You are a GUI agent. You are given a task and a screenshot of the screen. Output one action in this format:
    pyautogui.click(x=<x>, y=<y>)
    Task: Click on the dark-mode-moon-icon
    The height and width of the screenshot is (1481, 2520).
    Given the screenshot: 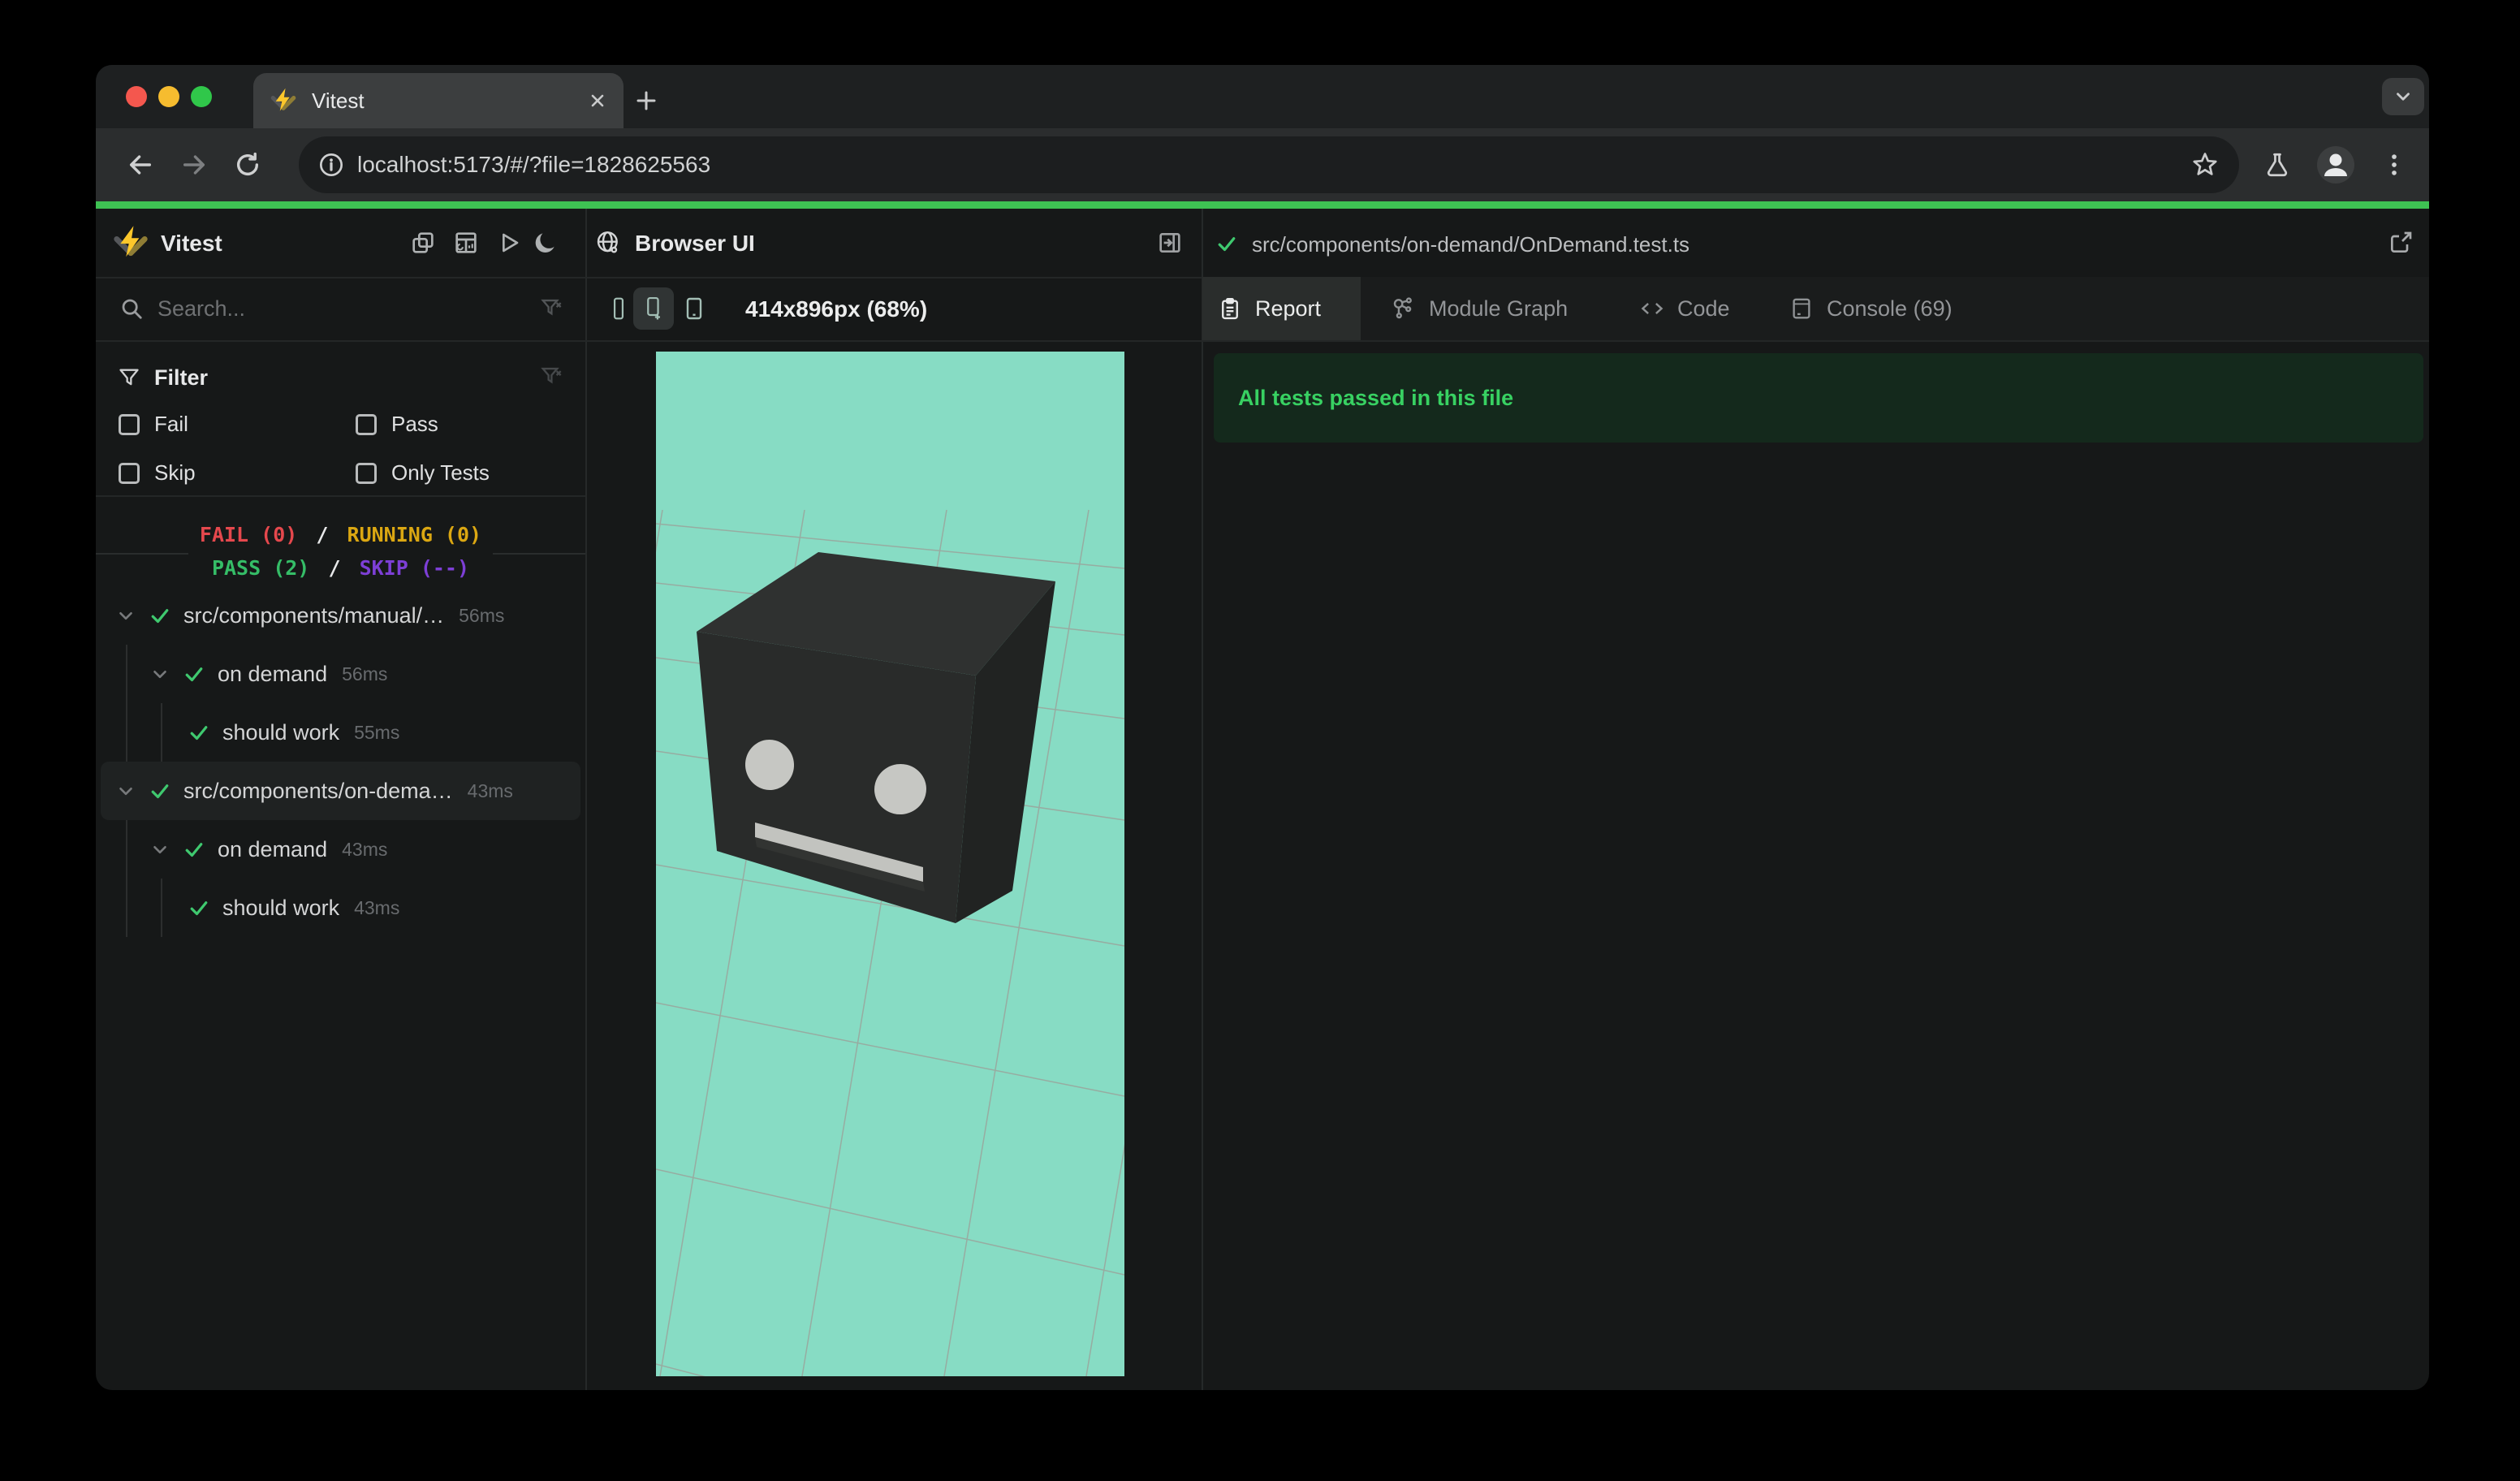 What is the action you would take?
    pyautogui.click(x=546, y=243)
    